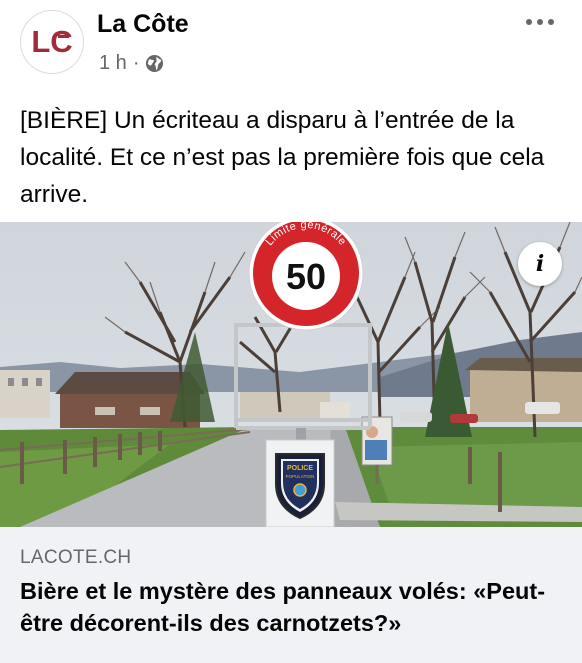 The height and width of the screenshot is (663, 582). I want to click on police-badge-subtext: POPULATION, so click(300, 476).